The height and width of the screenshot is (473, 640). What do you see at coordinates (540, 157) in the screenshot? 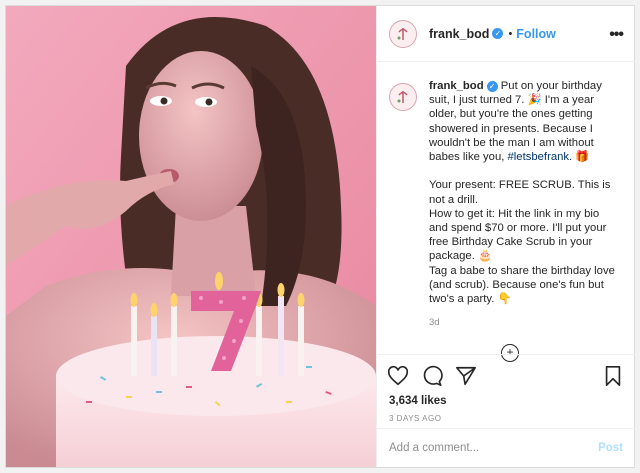
I see `hashtag-link: #letsbefrank.` at bounding box center [540, 157].